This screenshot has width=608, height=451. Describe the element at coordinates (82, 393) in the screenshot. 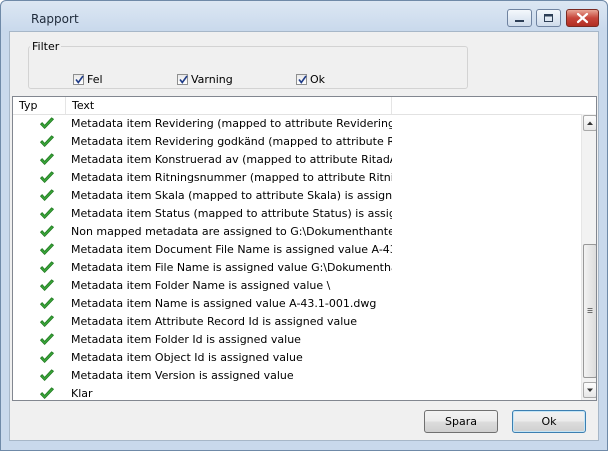

I see `row-text: Klar` at that location.